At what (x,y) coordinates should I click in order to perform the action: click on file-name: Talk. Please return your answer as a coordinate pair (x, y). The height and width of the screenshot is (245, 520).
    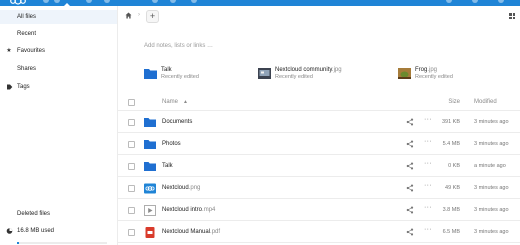
    Looking at the image, I should click on (167, 166).